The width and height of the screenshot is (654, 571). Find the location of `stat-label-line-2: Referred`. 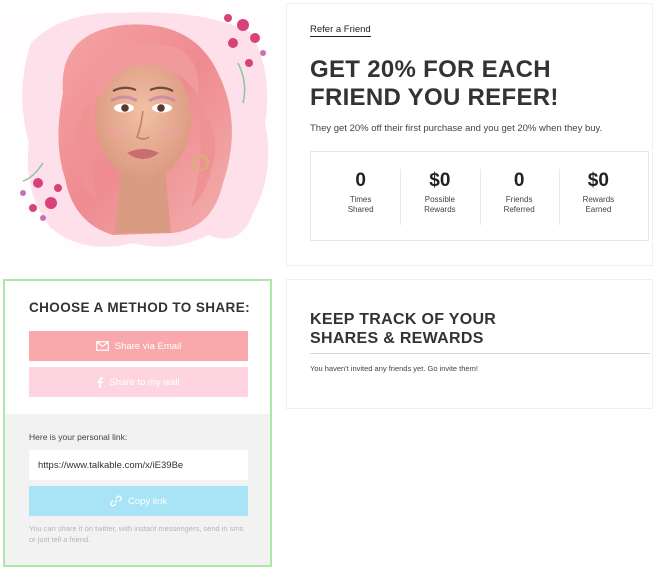

stat-label-line-2: Referred is located at coordinates (519, 209).